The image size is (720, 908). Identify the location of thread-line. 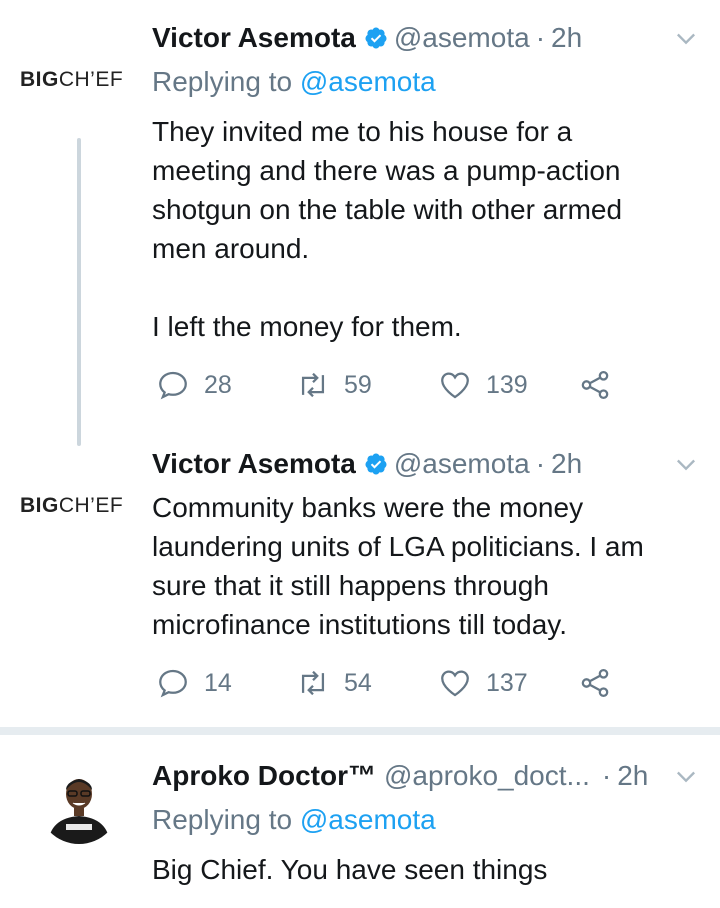
(79, 292).